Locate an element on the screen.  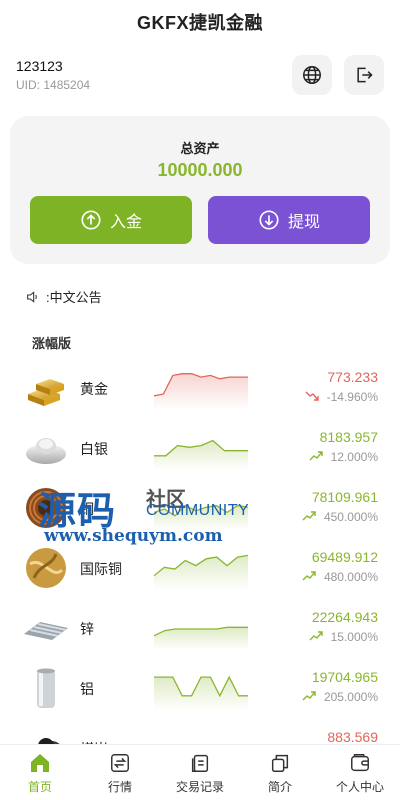
market-row: 国际铜 69489.912 480.000% is located at coordinates (200, 568).